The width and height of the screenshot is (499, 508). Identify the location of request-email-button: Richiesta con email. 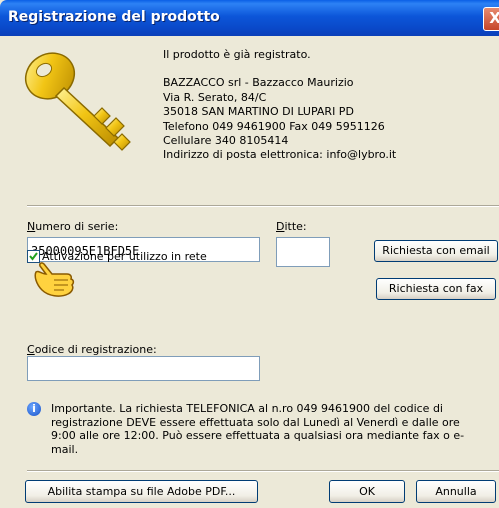
(436, 251).